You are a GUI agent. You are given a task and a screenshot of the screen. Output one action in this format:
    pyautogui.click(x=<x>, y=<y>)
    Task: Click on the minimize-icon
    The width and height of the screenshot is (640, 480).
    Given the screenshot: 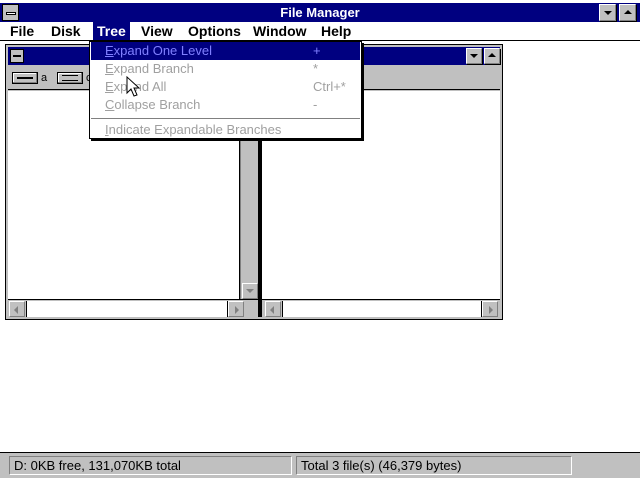 What is the action you would take?
    pyautogui.click(x=608, y=13)
    